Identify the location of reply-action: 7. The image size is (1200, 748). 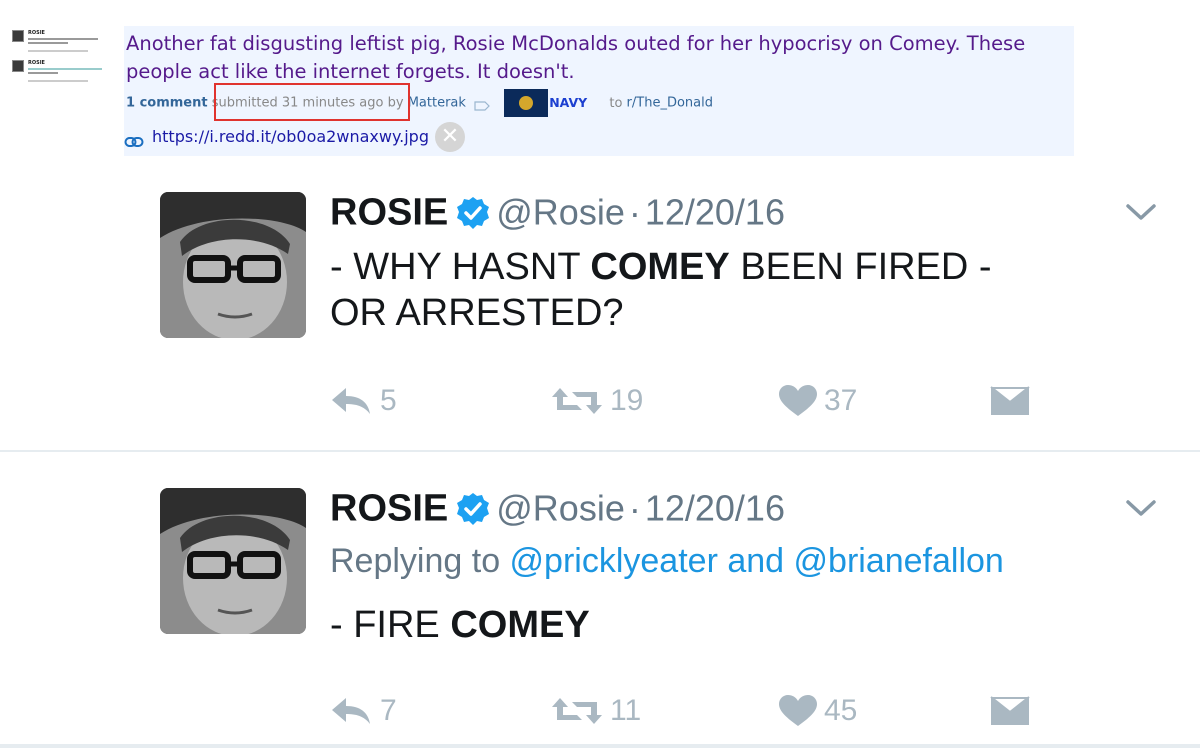
(363, 710).